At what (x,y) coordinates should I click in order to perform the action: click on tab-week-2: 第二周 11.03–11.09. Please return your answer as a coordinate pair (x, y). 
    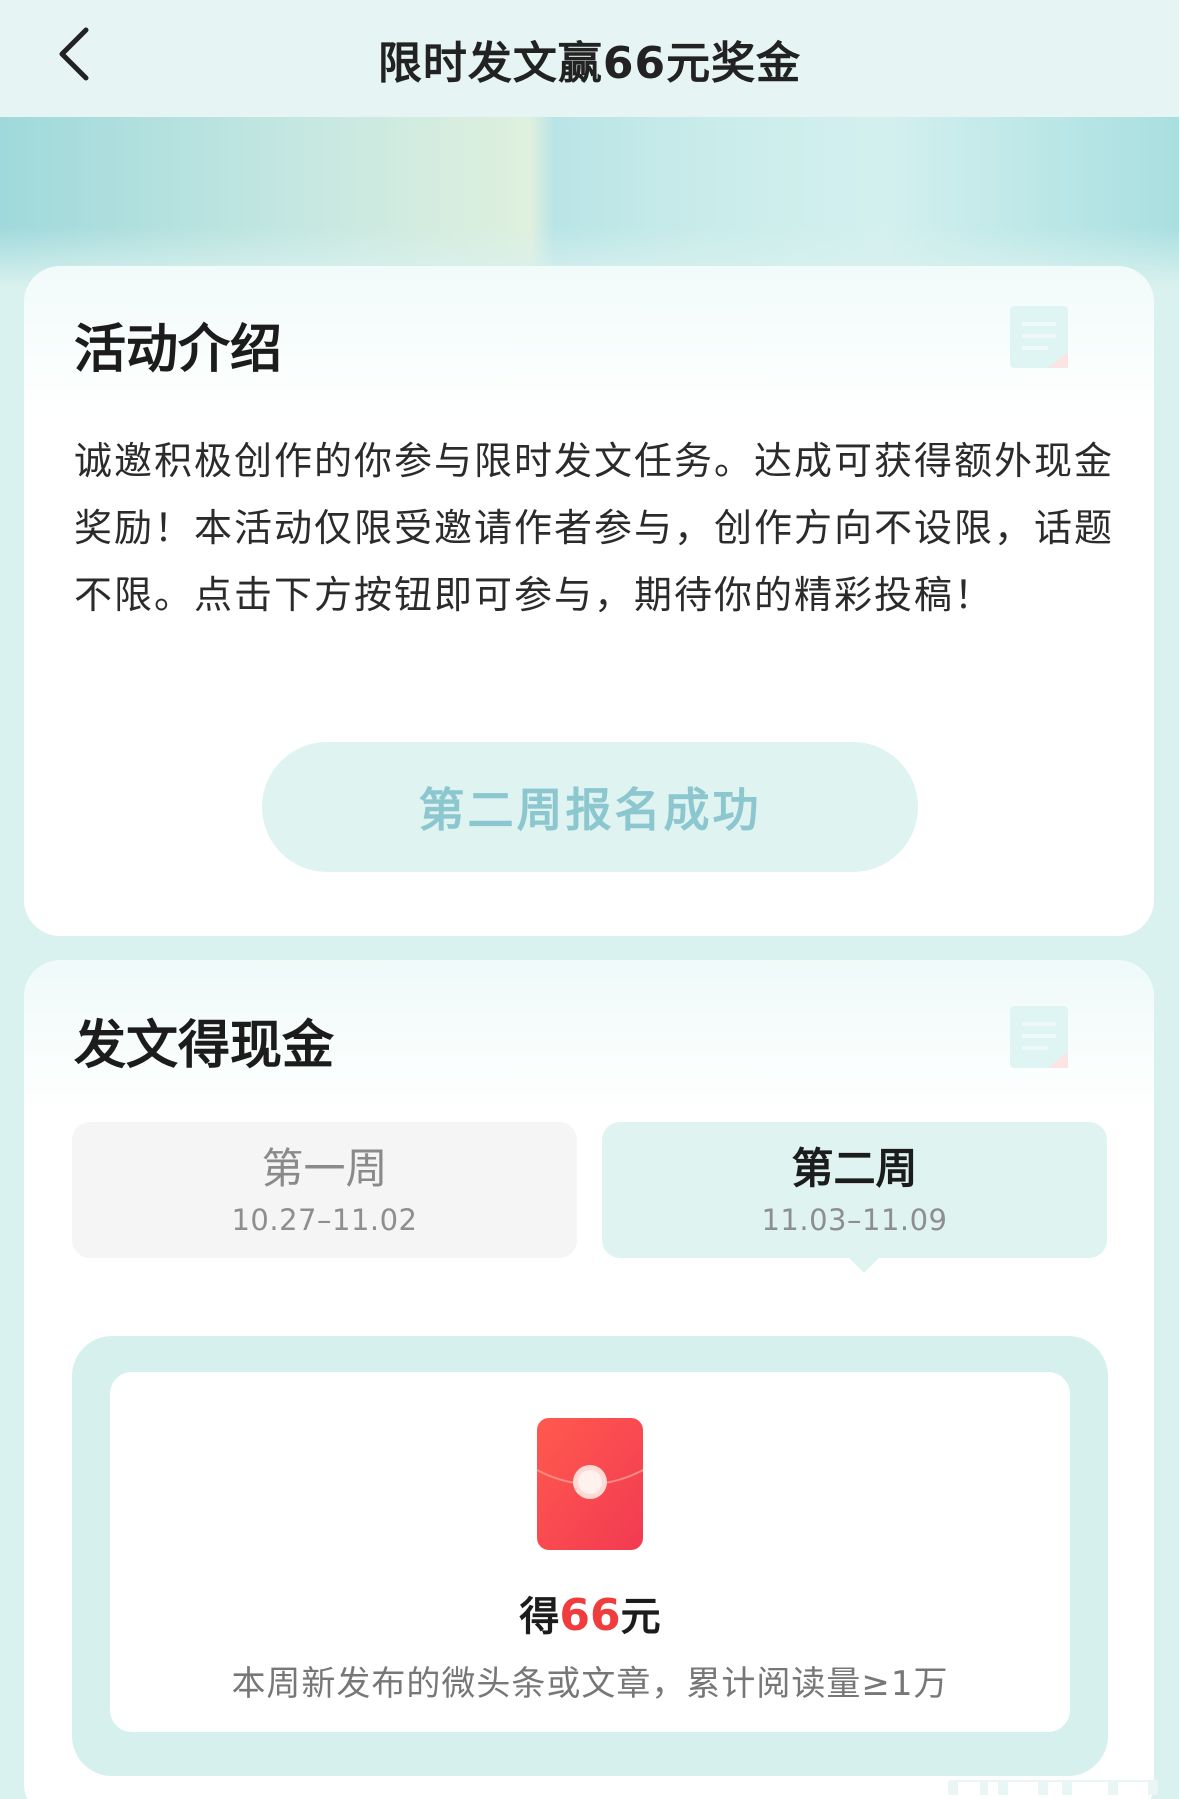
    Looking at the image, I should click on (854, 1190).